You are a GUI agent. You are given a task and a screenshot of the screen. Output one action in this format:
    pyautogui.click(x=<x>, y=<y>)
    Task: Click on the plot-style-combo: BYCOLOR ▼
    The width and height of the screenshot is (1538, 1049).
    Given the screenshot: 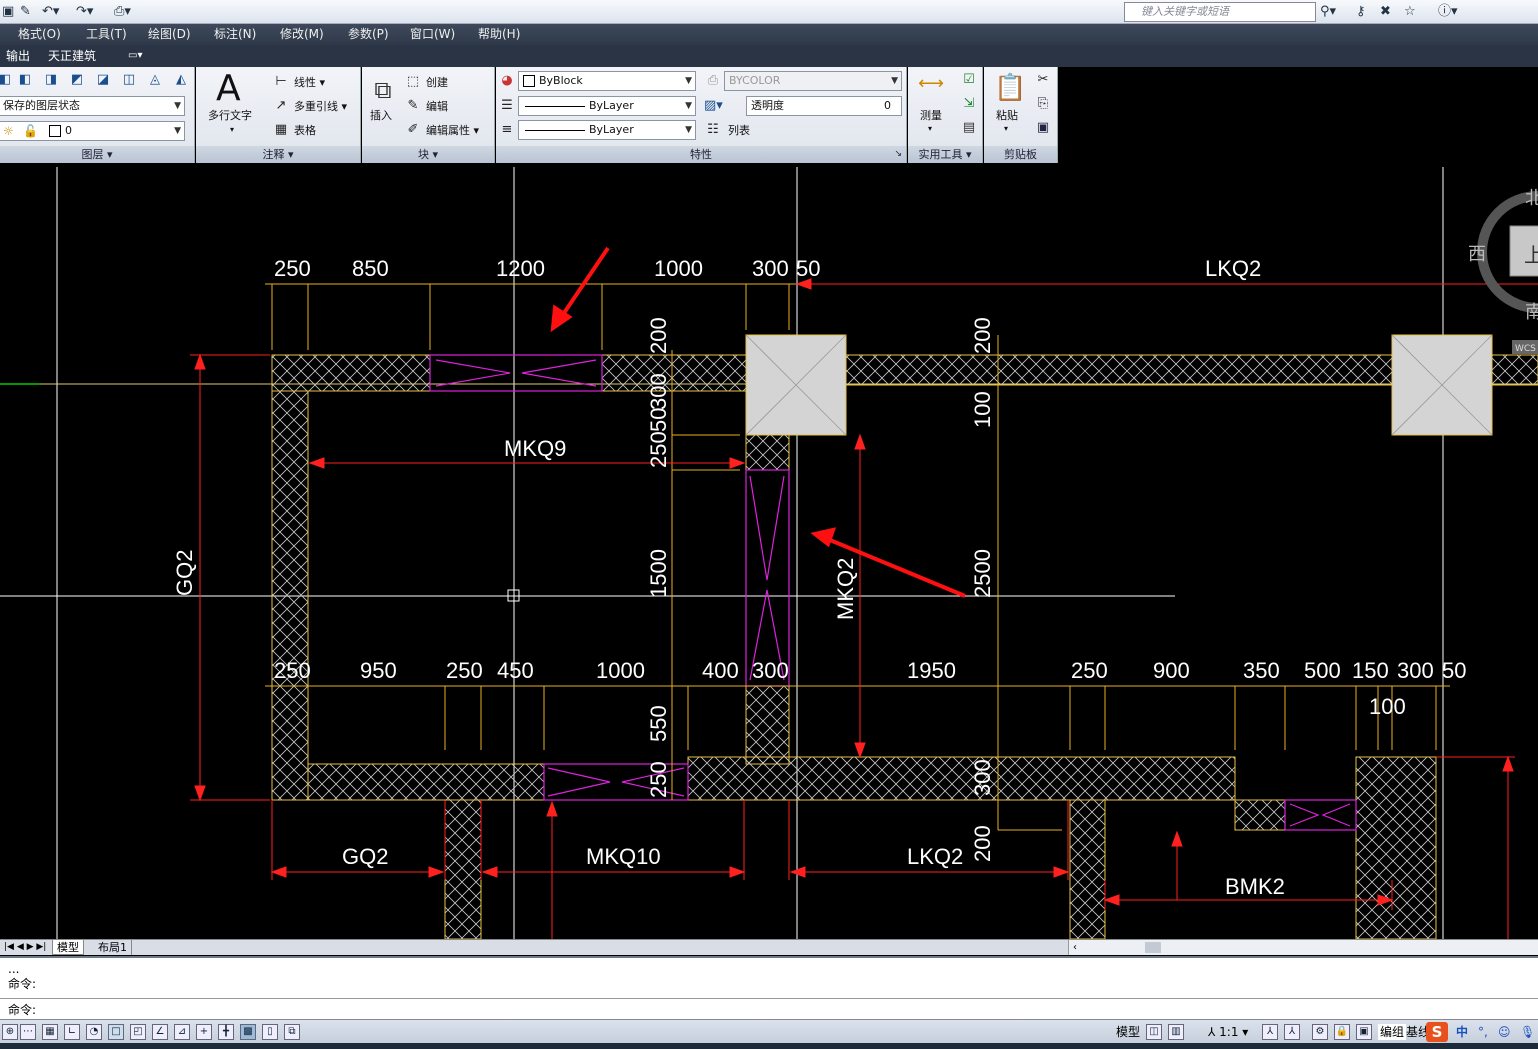 What is the action you would take?
    pyautogui.click(x=813, y=81)
    